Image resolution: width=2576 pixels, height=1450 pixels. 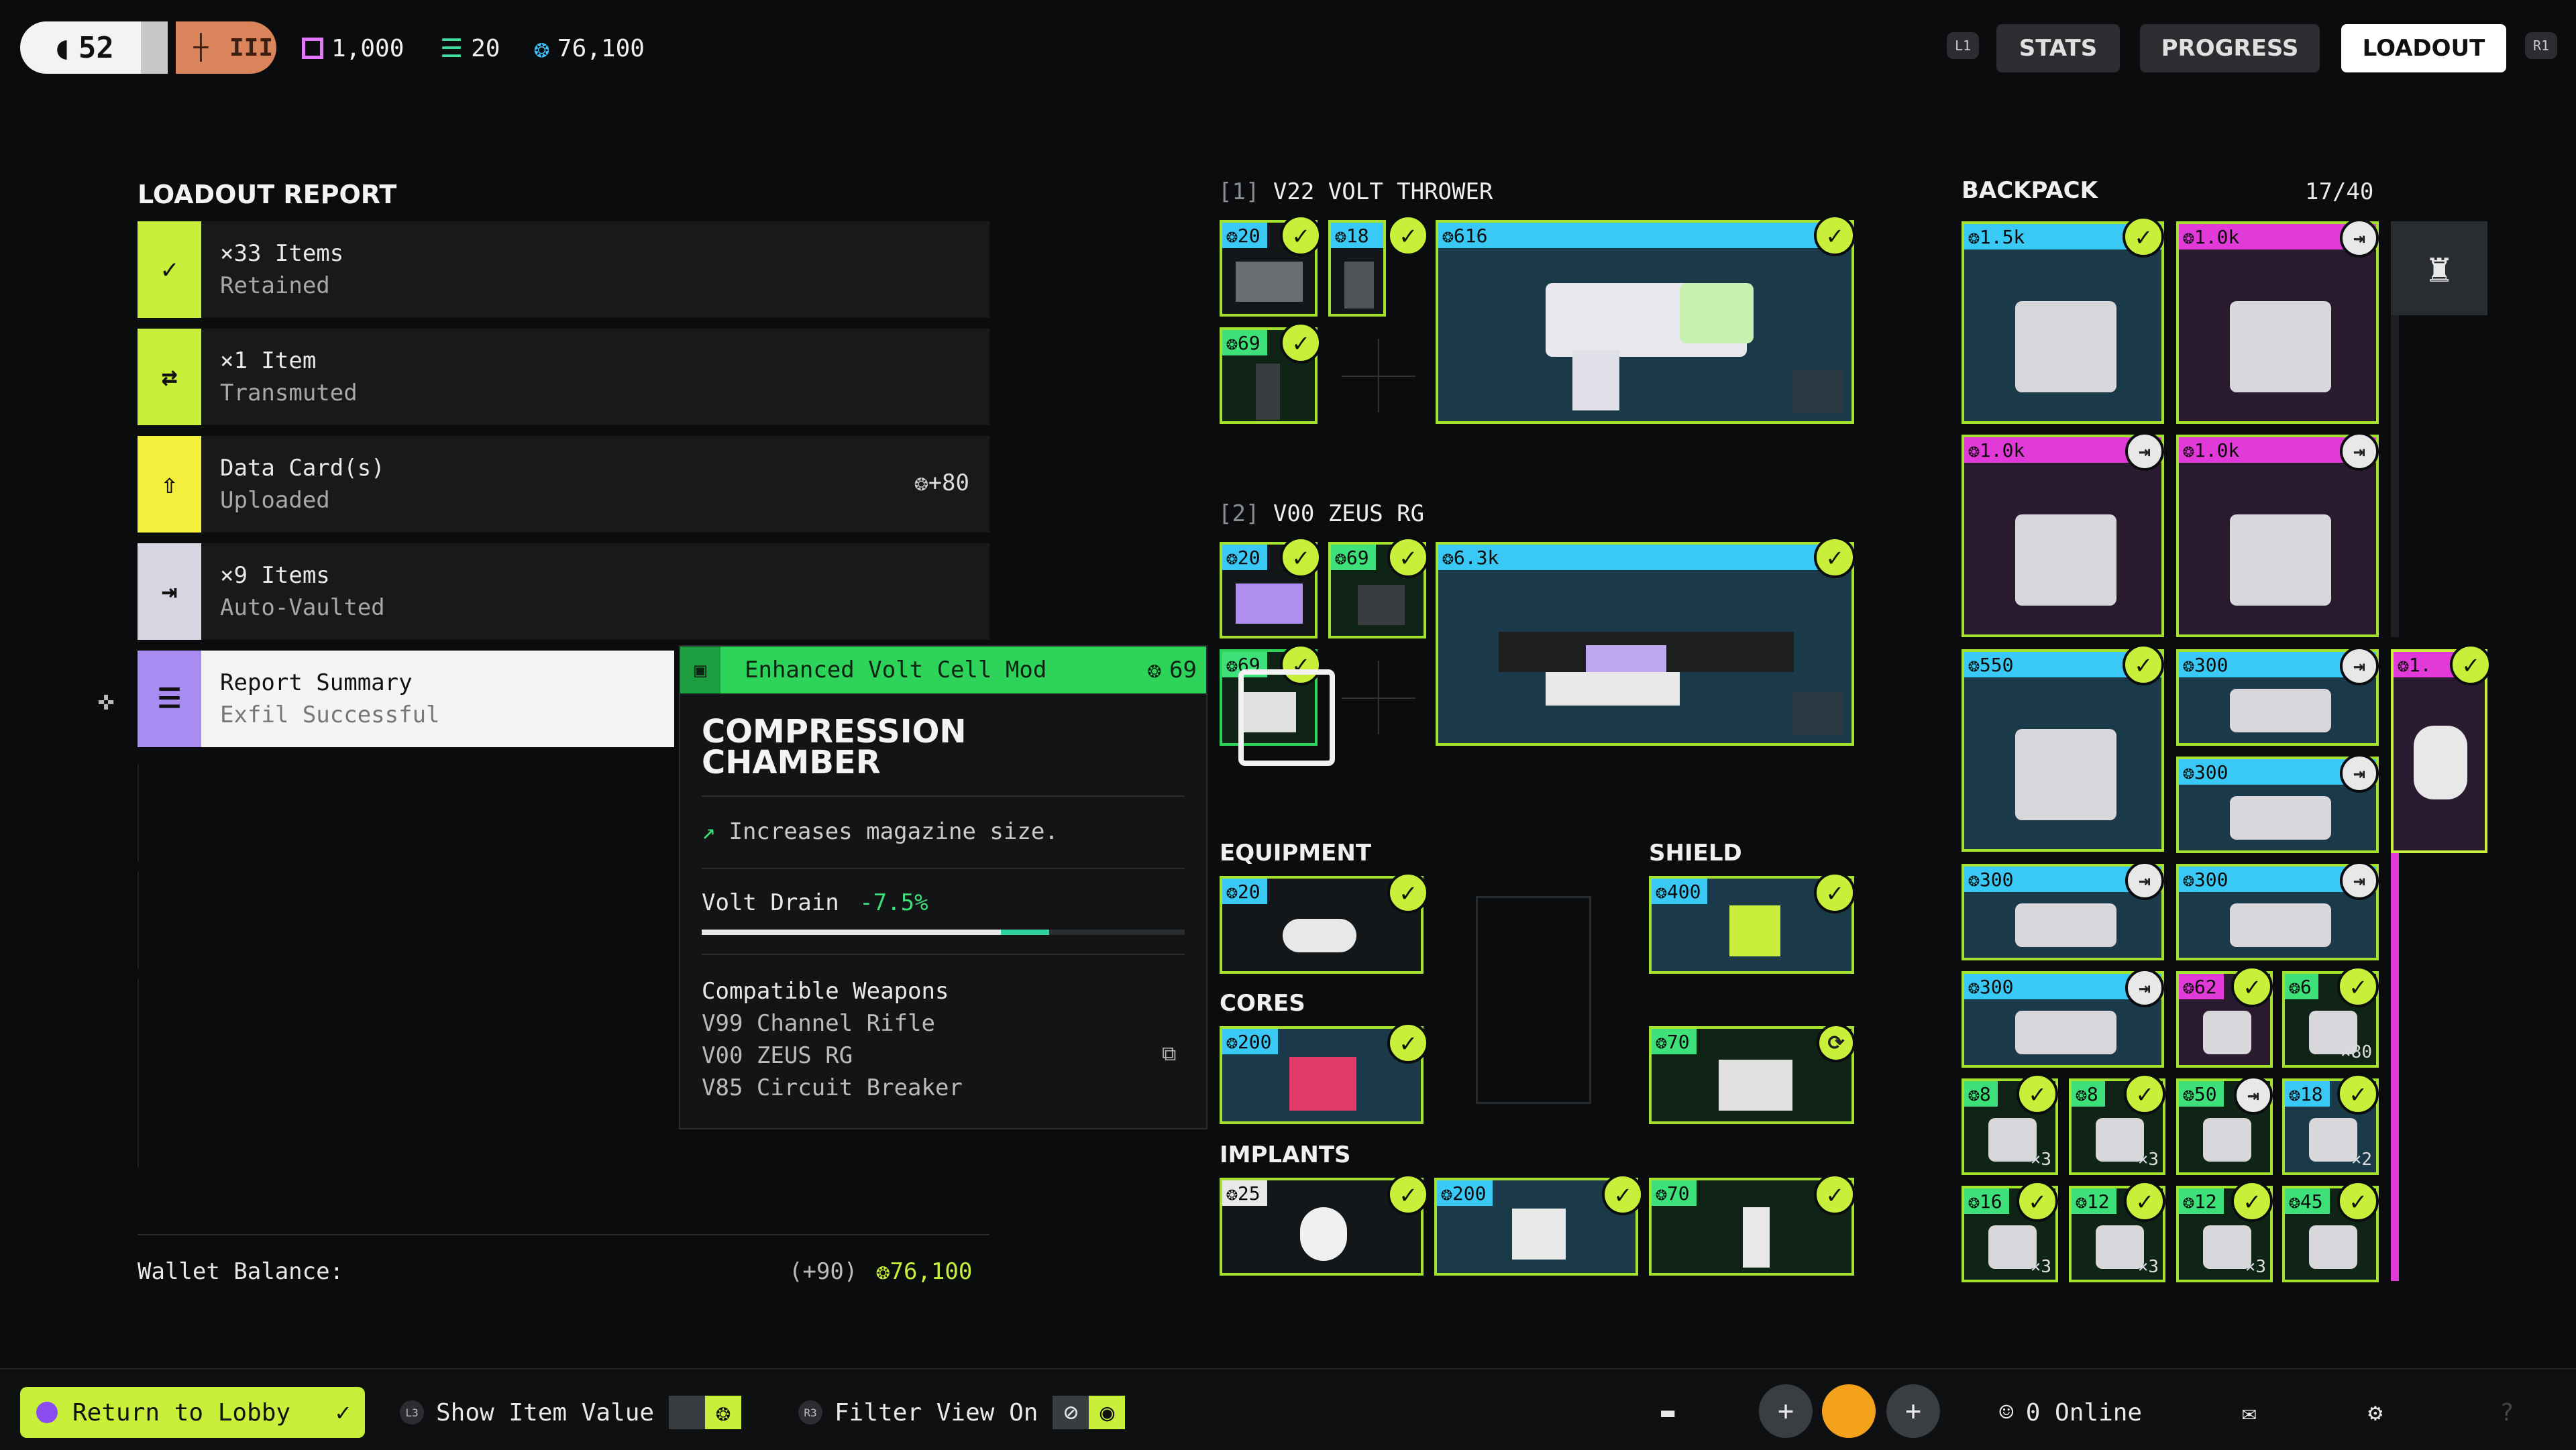 I want to click on value-text: 20, so click(x=1248, y=557).